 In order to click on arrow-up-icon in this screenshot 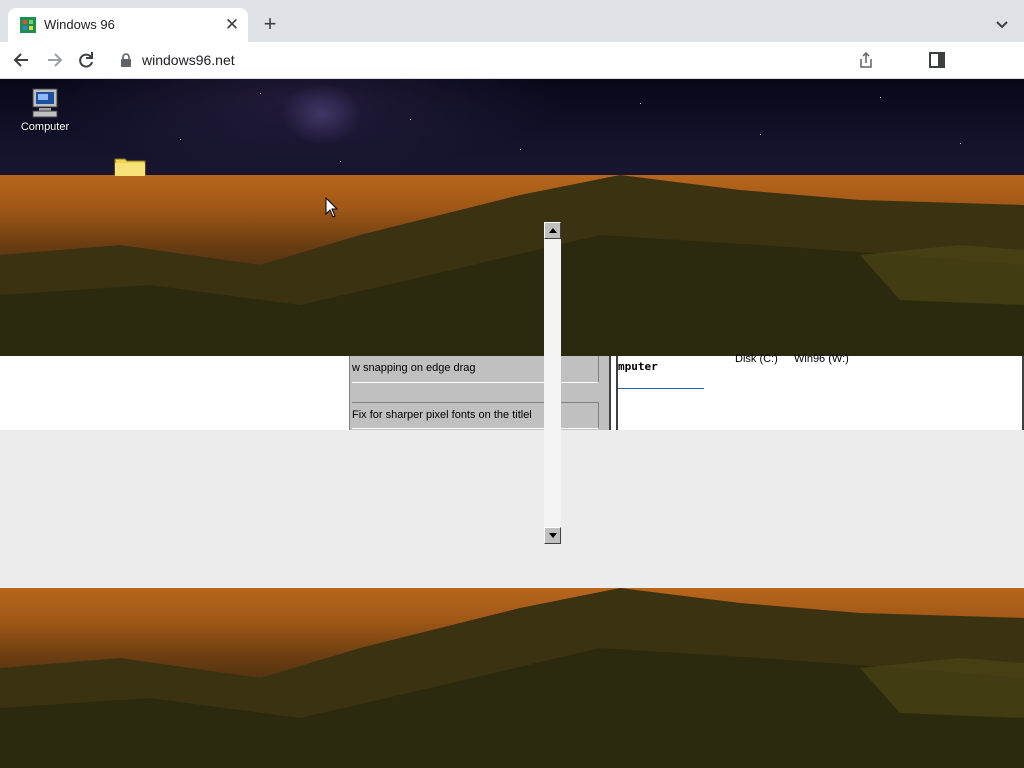, I will do `click(553, 230)`.